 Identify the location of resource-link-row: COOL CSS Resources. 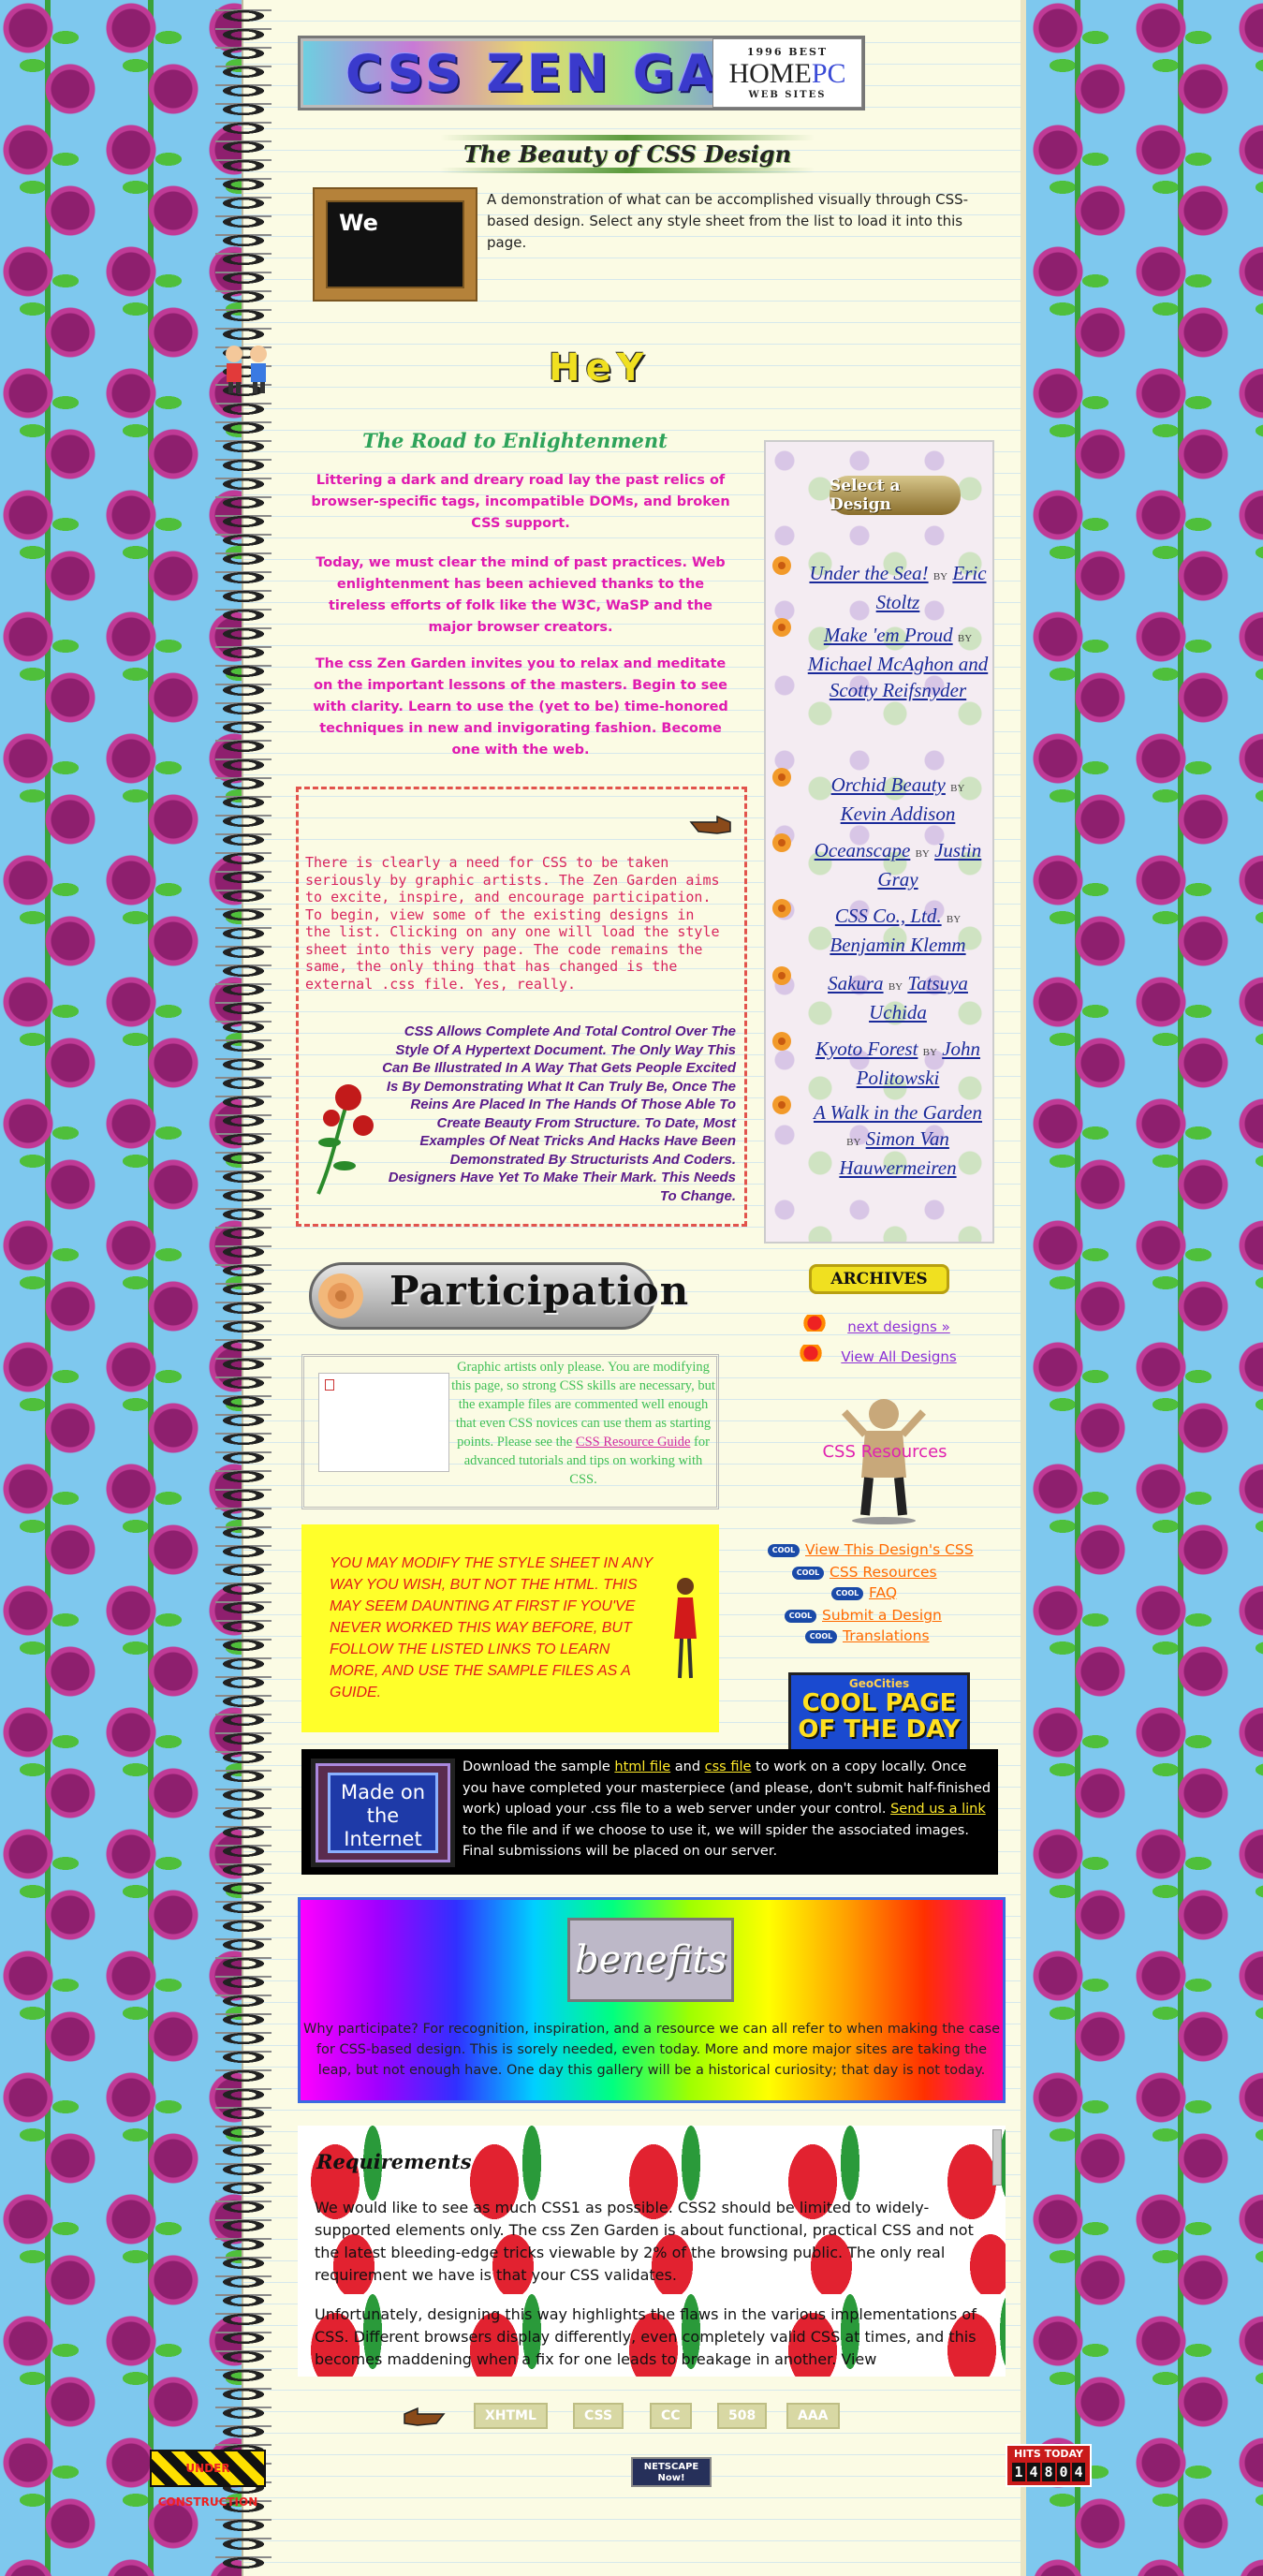
(865, 1572).